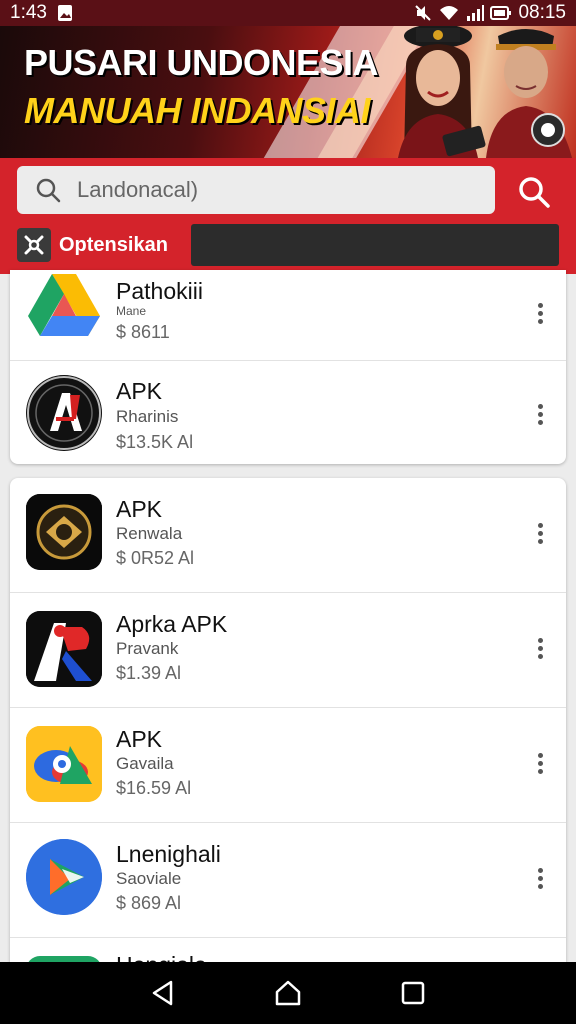 Image resolution: width=576 pixels, height=1024 pixels. I want to click on home-button, so click(288, 993).